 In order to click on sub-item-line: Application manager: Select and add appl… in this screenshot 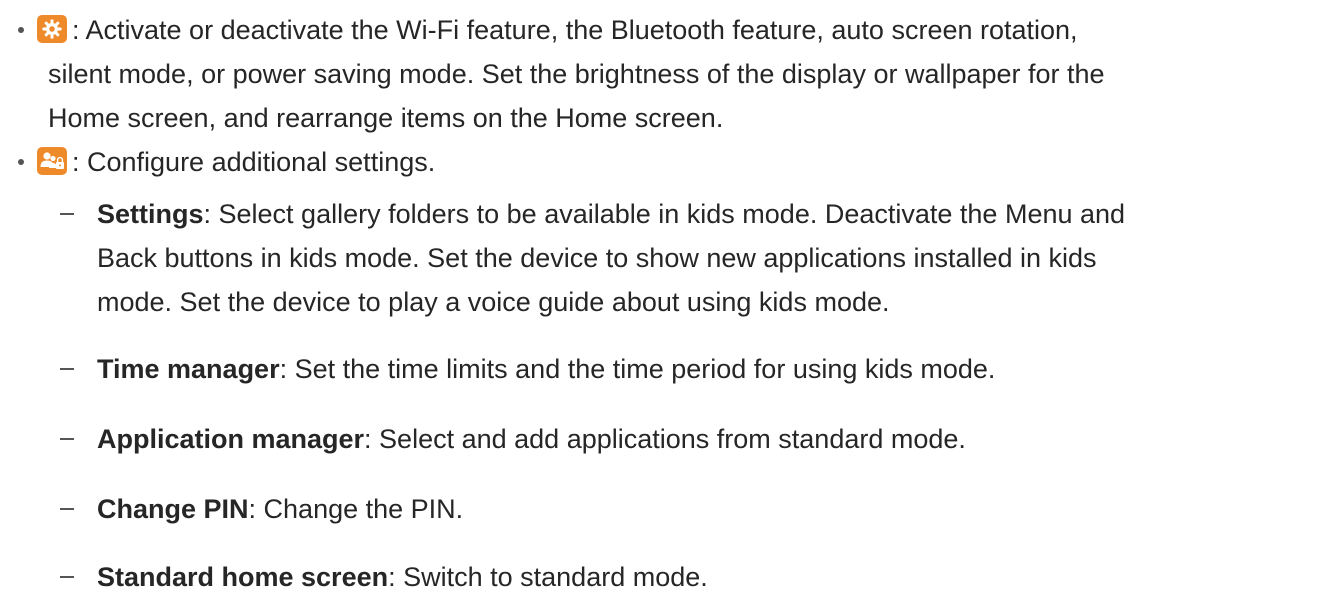, I will do `click(531, 439)`.